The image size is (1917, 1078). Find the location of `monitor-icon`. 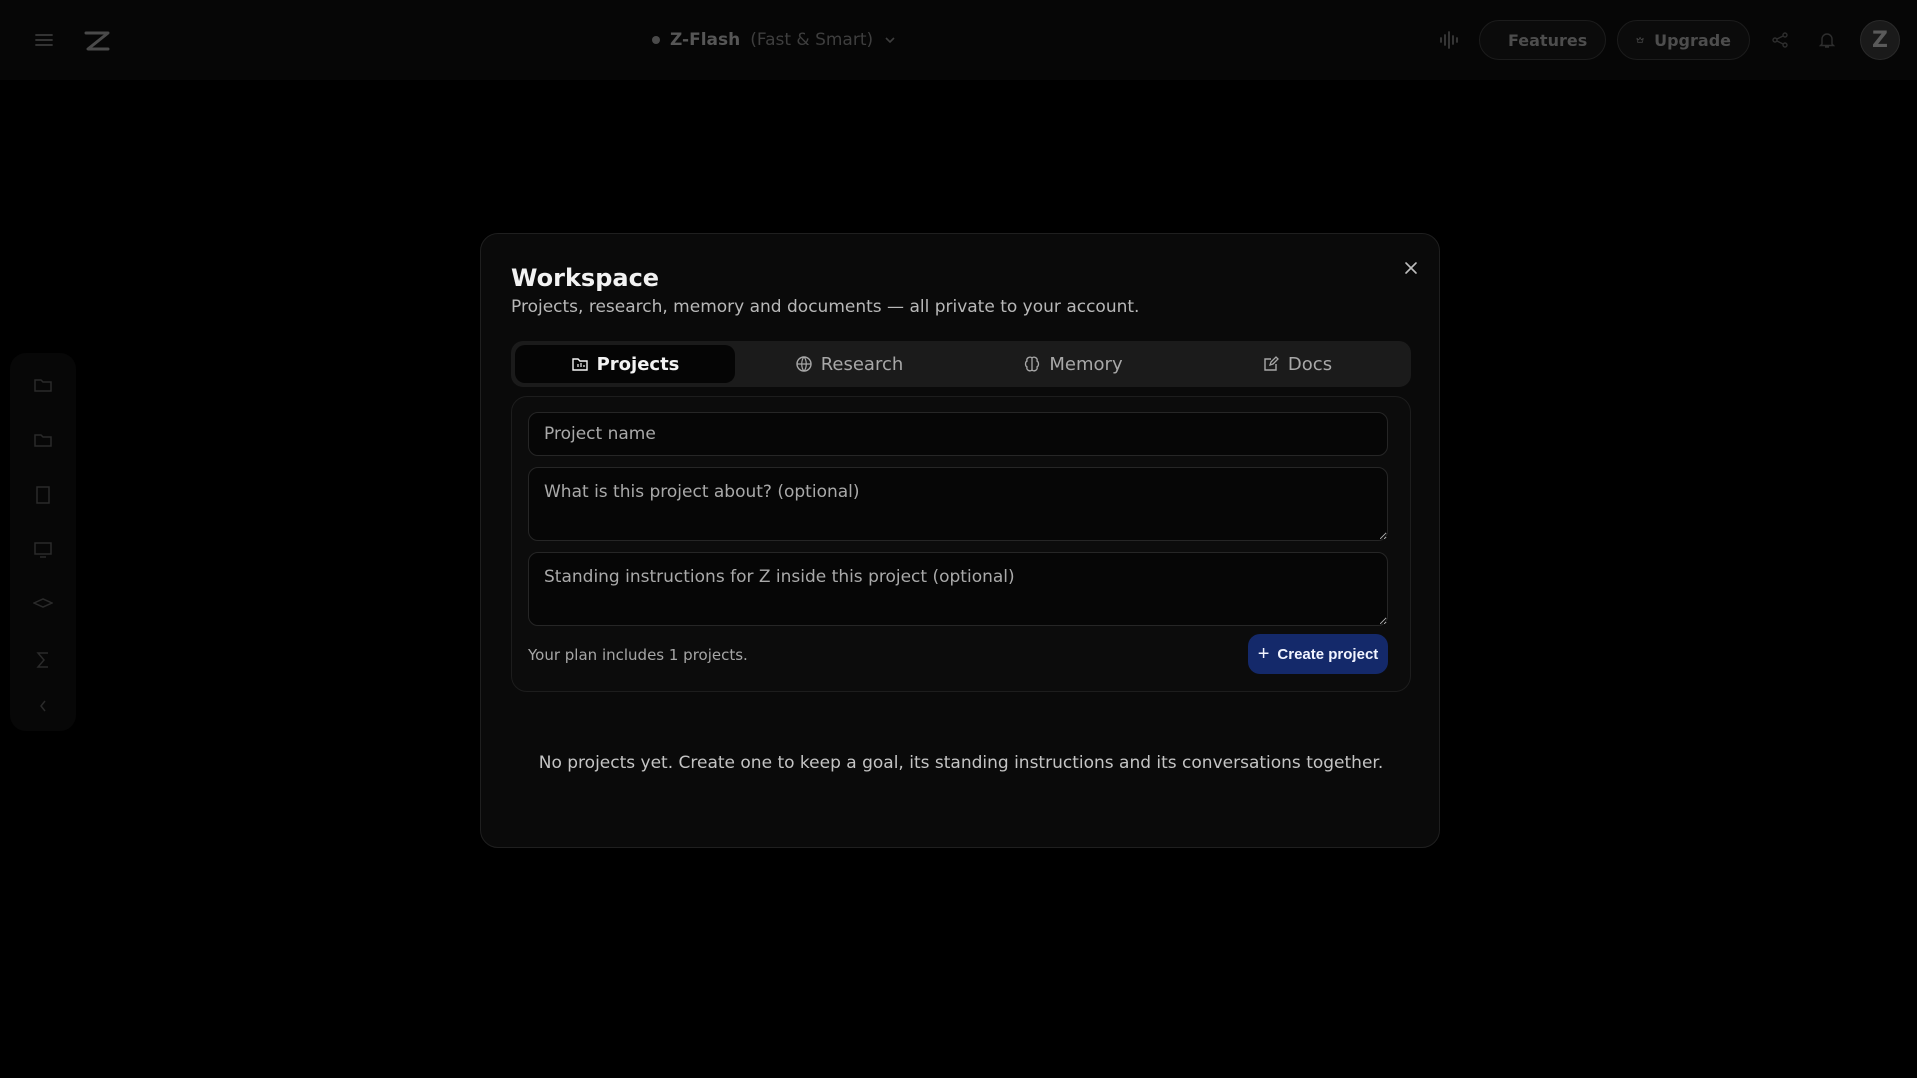

monitor-icon is located at coordinates (43, 550).